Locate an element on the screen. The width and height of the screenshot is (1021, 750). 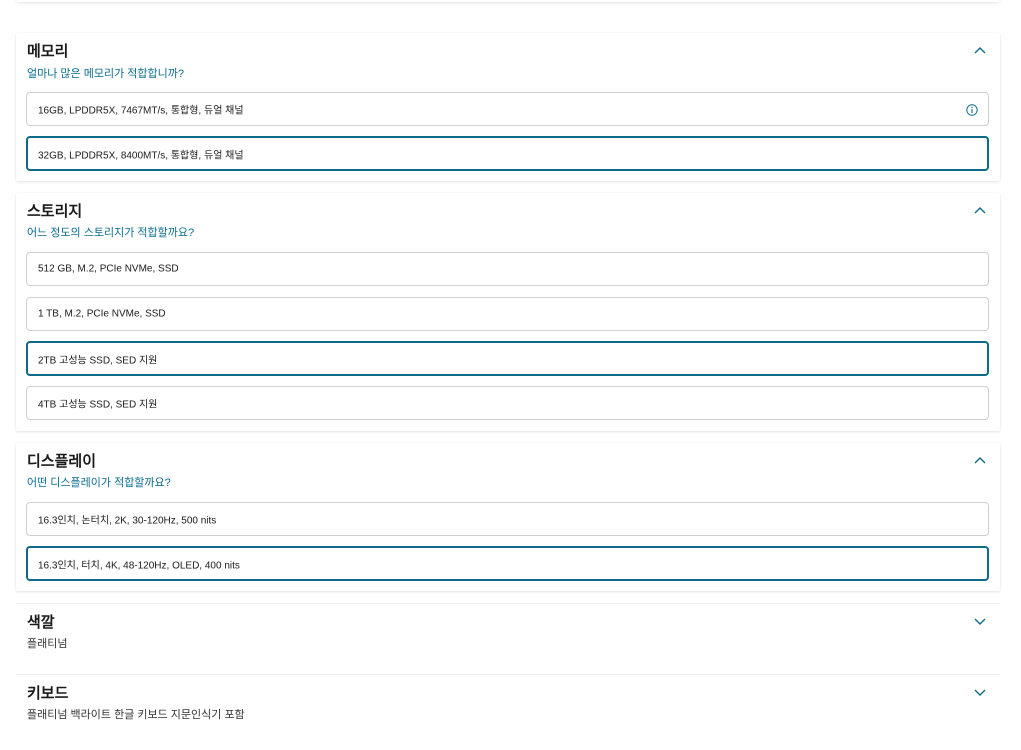
option-label: 512 GB, M.2, PCIe NVMe, SSD is located at coordinates (108, 269).